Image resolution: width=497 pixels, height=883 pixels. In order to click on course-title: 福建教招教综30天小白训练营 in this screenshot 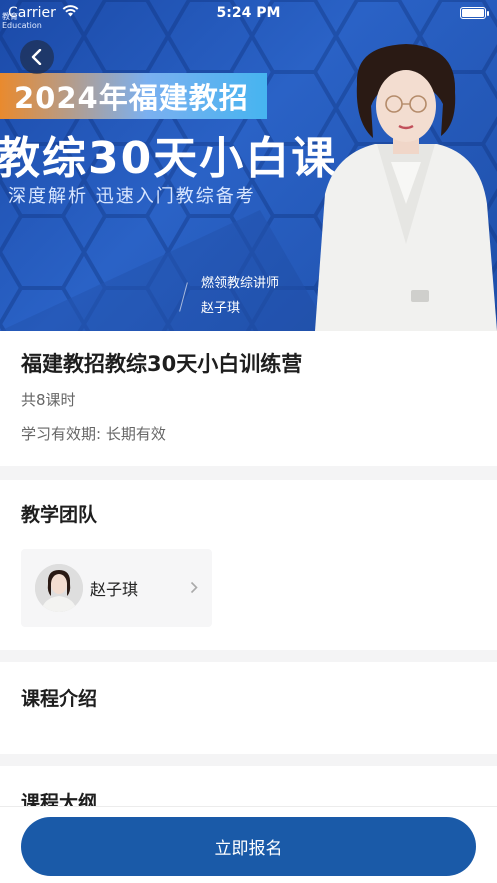, I will do `click(162, 364)`.